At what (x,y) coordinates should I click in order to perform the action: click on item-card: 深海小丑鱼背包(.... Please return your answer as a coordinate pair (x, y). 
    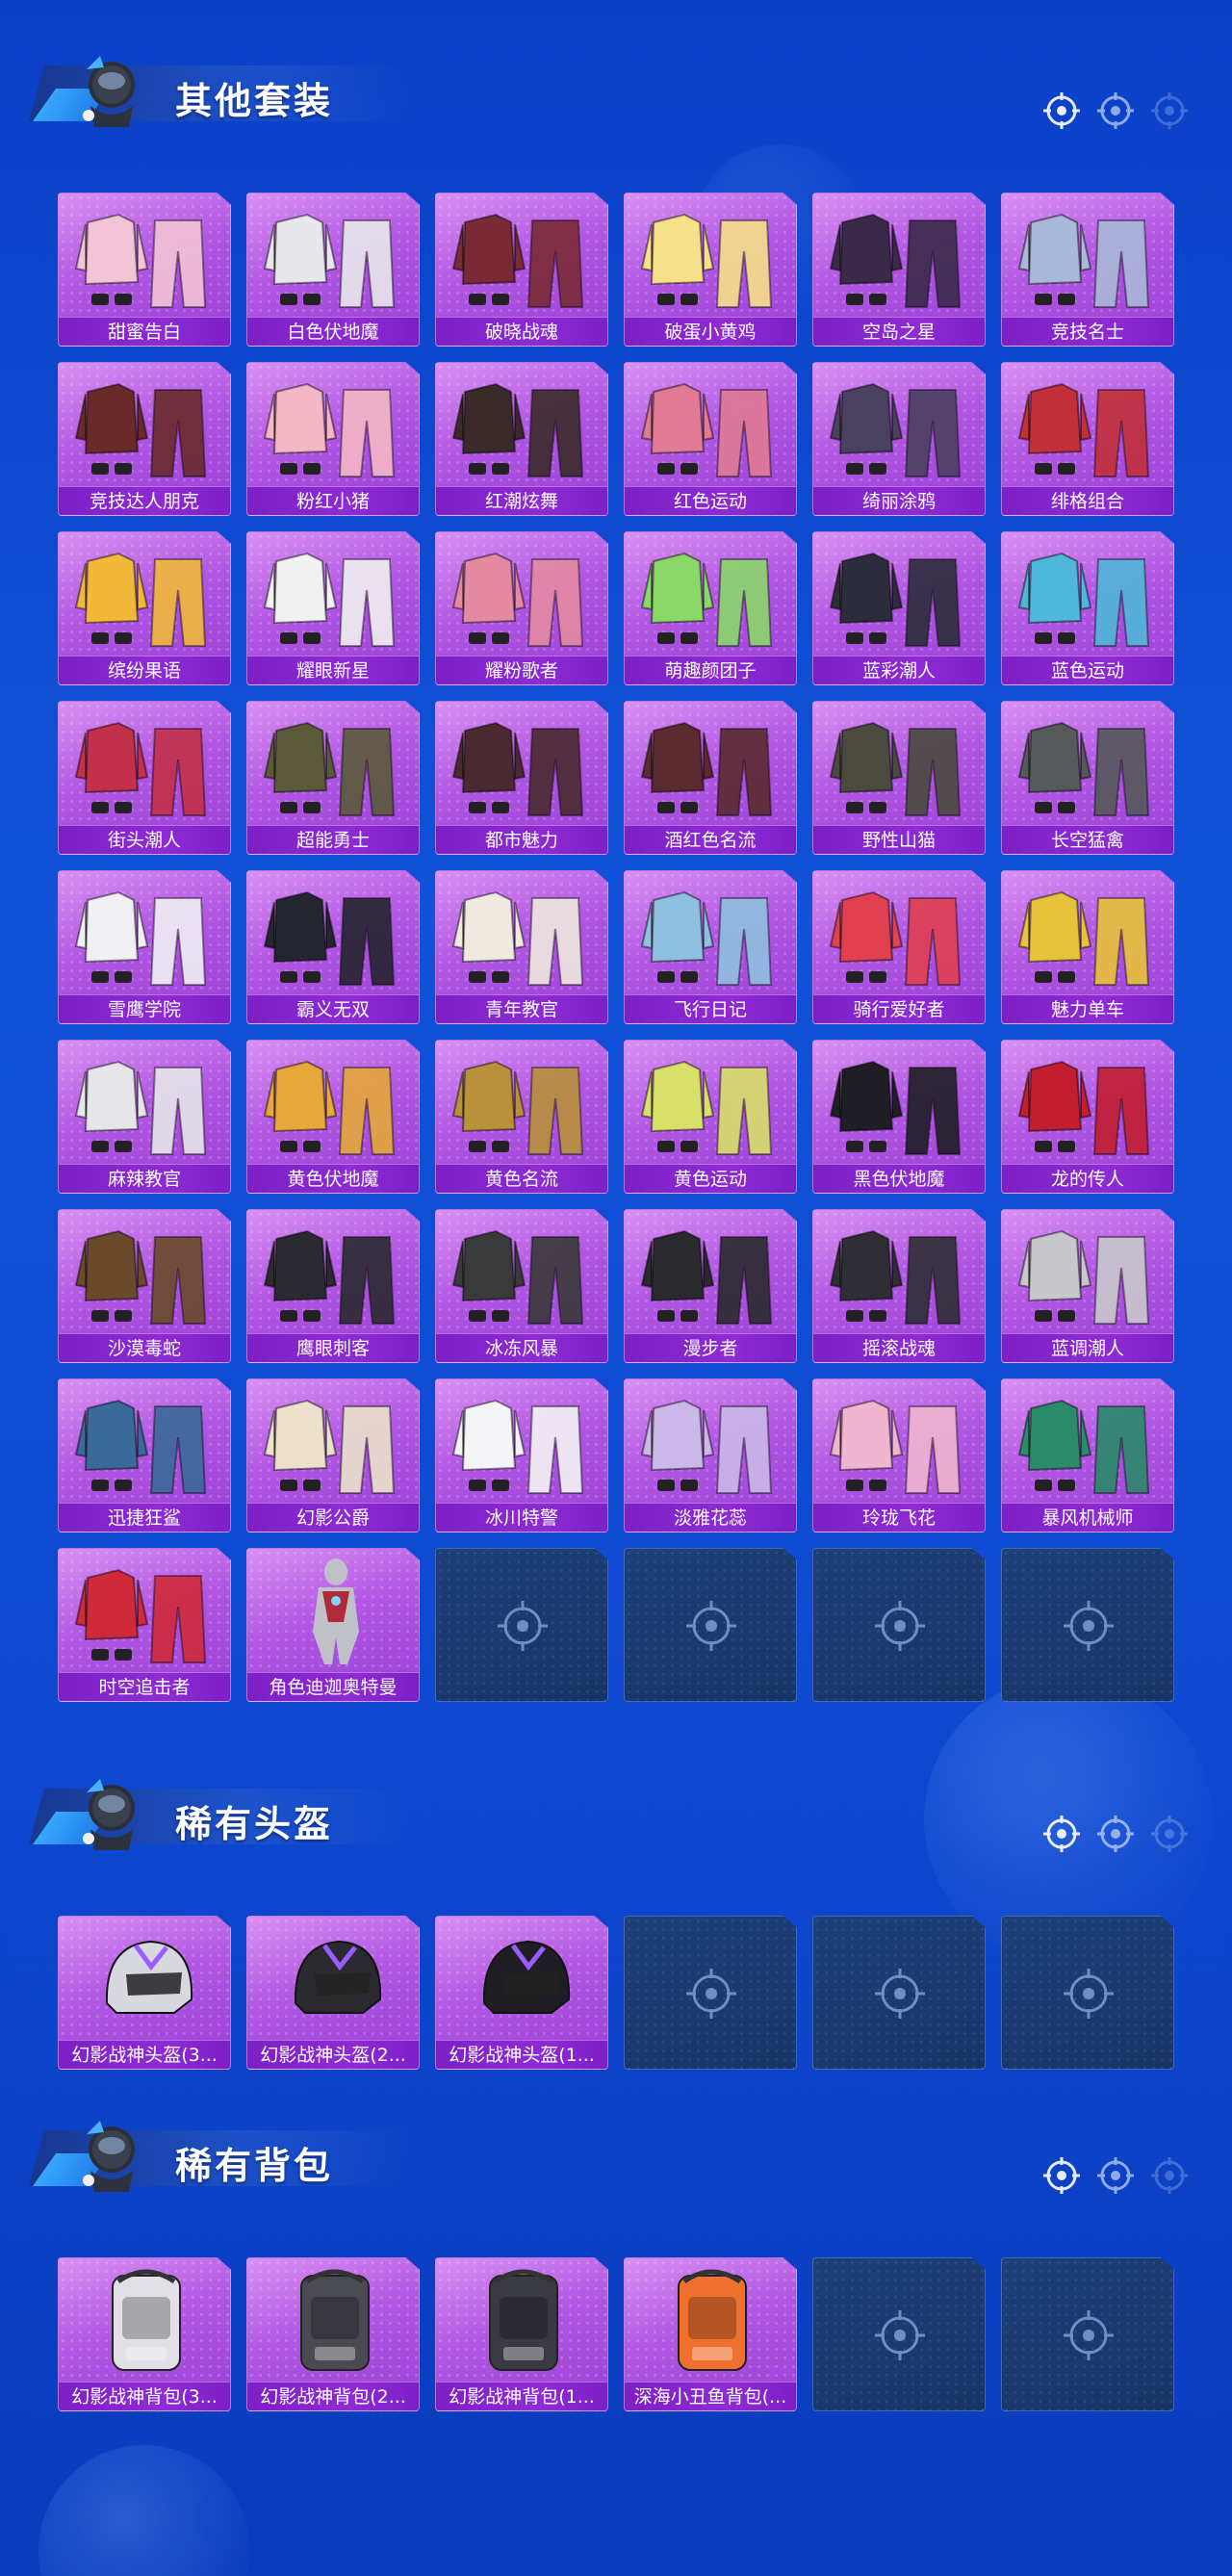
    Looking at the image, I should click on (710, 2334).